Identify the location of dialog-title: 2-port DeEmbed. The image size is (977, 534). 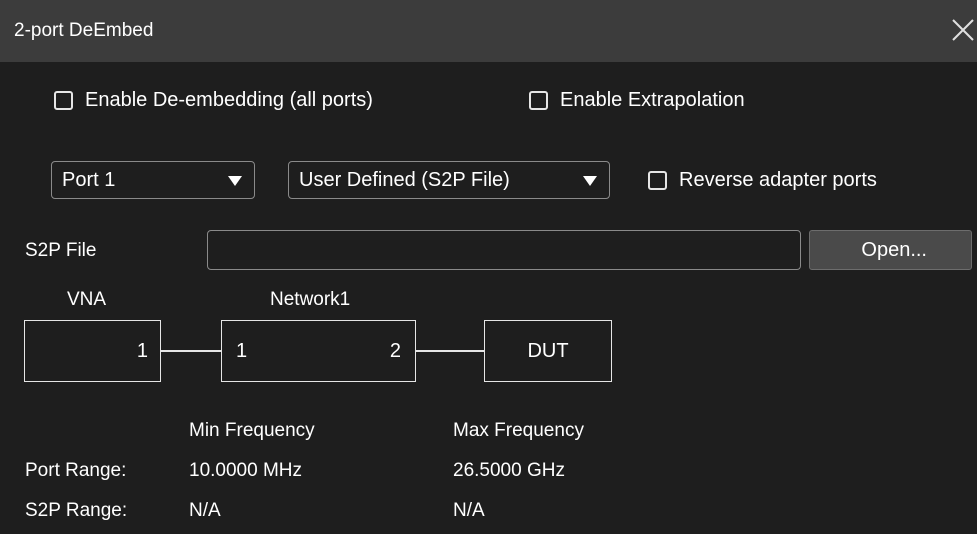
(84, 30).